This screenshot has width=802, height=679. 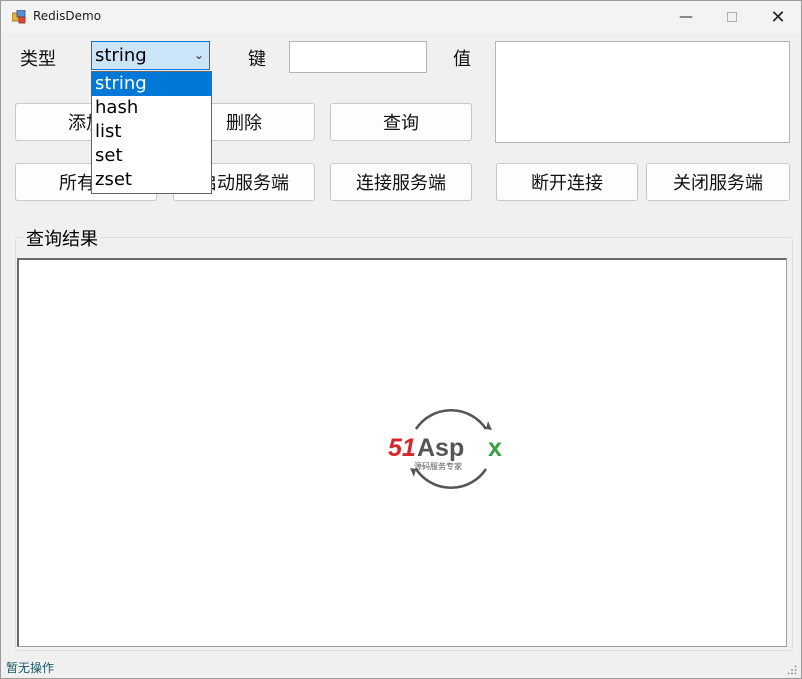 What do you see at coordinates (438, 466) in the screenshot?
I see `svg-text: 源码服务专家` at bounding box center [438, 466].